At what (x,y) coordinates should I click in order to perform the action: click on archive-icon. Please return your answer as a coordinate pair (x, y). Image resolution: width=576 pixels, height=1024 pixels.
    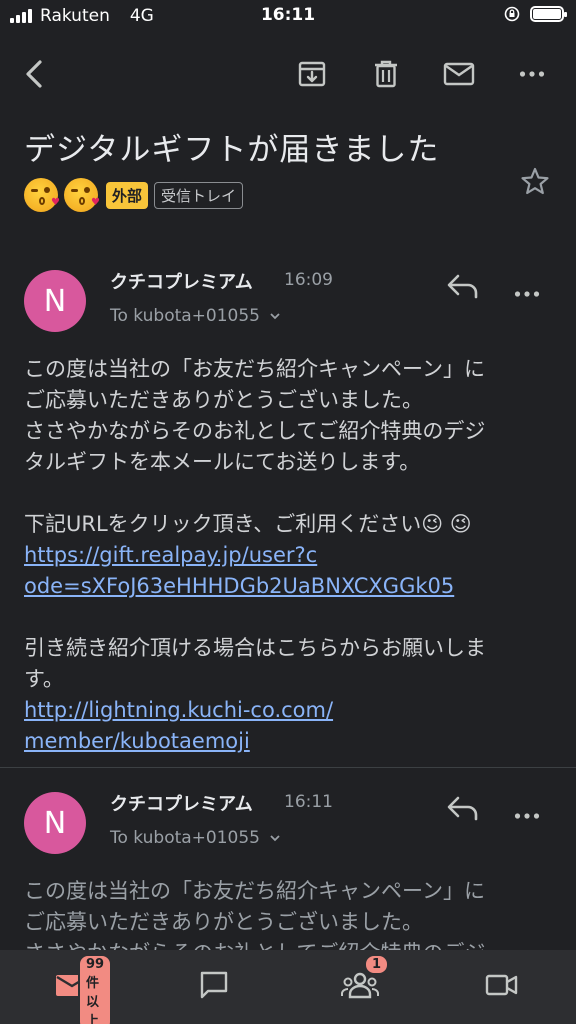
    Looking at the image, I should click on (312, 74).